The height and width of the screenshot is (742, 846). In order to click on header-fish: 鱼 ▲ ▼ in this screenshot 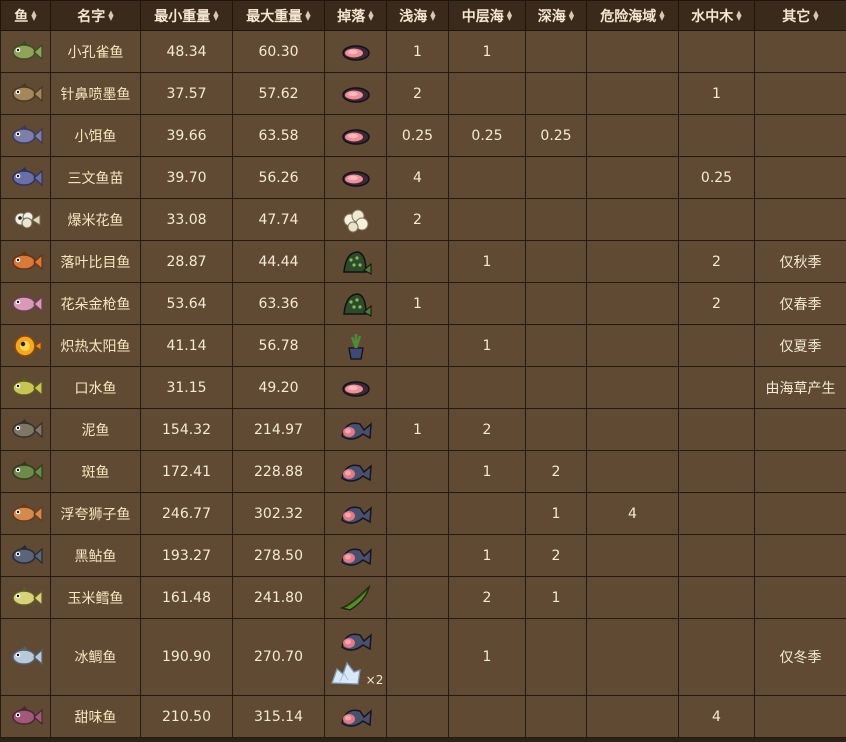, I will do `click(25, 15)`.